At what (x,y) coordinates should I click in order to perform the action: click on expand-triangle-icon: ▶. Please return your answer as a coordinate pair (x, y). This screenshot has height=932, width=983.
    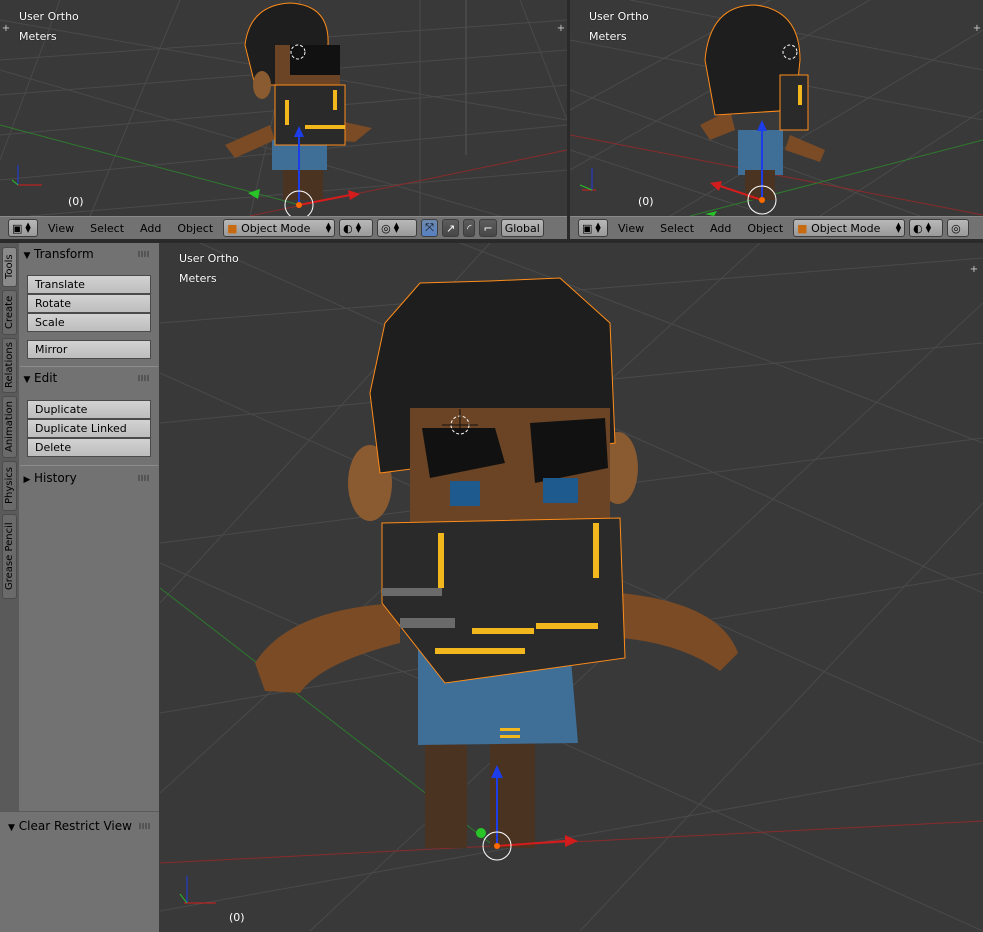
    Looking at the image, I should click on (27, 480).